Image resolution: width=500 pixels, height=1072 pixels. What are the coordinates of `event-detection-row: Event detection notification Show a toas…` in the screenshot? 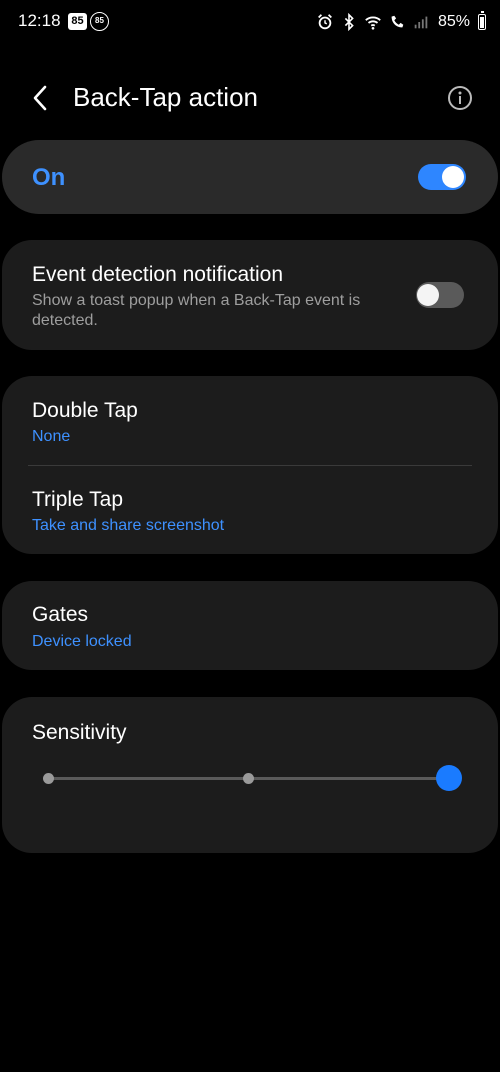 It's located at (250, 295).